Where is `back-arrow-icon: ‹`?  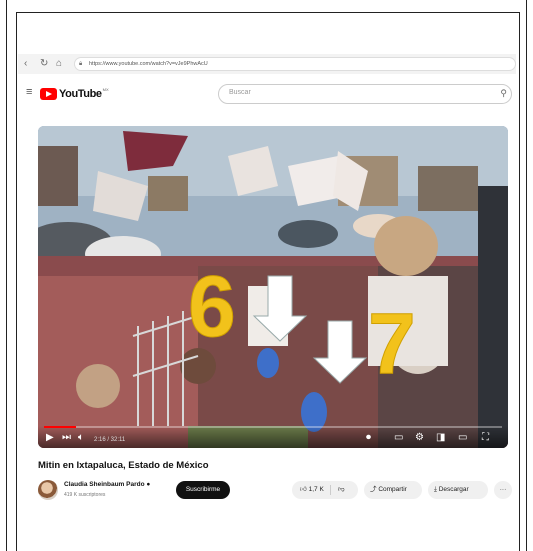 back-arrow-icon: ‹ is located at coordinates (25, 64).